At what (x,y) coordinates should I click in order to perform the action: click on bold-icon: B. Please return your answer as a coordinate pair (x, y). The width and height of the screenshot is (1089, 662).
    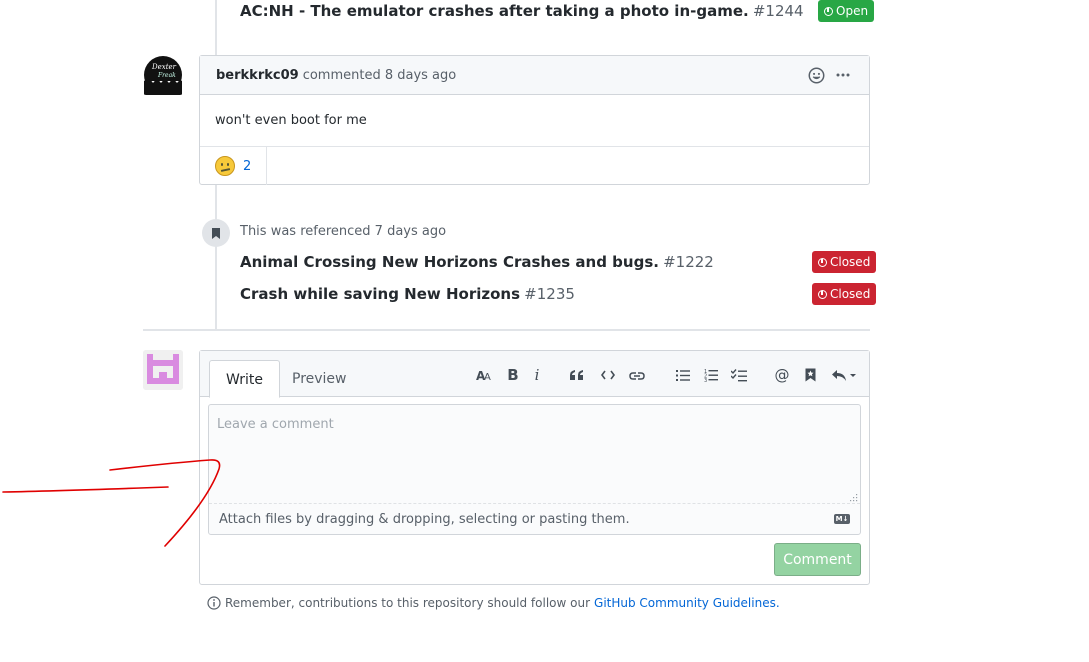
    Looking at the image, I should click on (513, 375).